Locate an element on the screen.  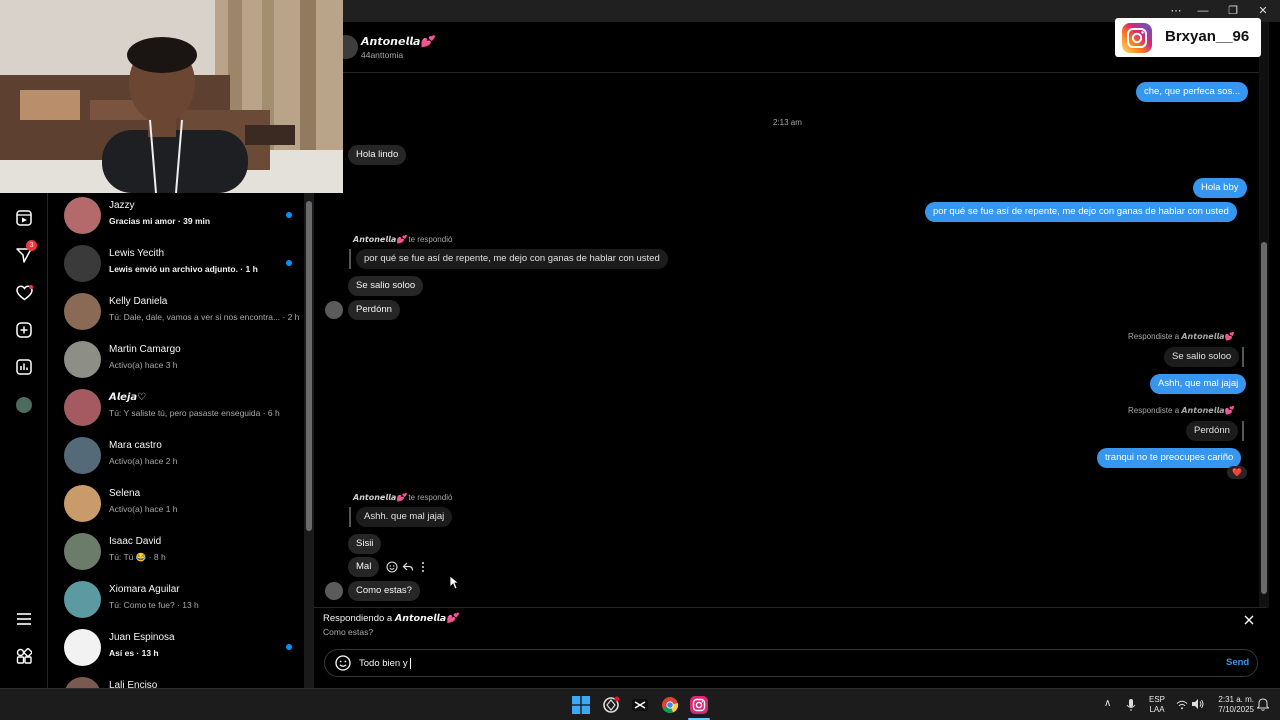
conversation-name: Juan Espinosa is located at coordinates (142, 637).